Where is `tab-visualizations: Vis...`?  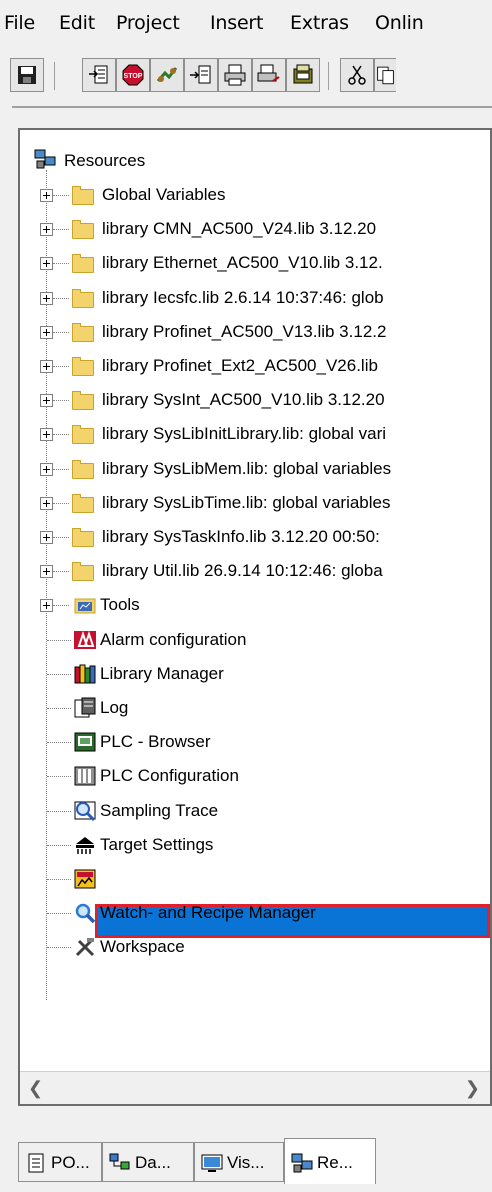
tab-visualizations: Vis... is located at coordinates (239, 1162).